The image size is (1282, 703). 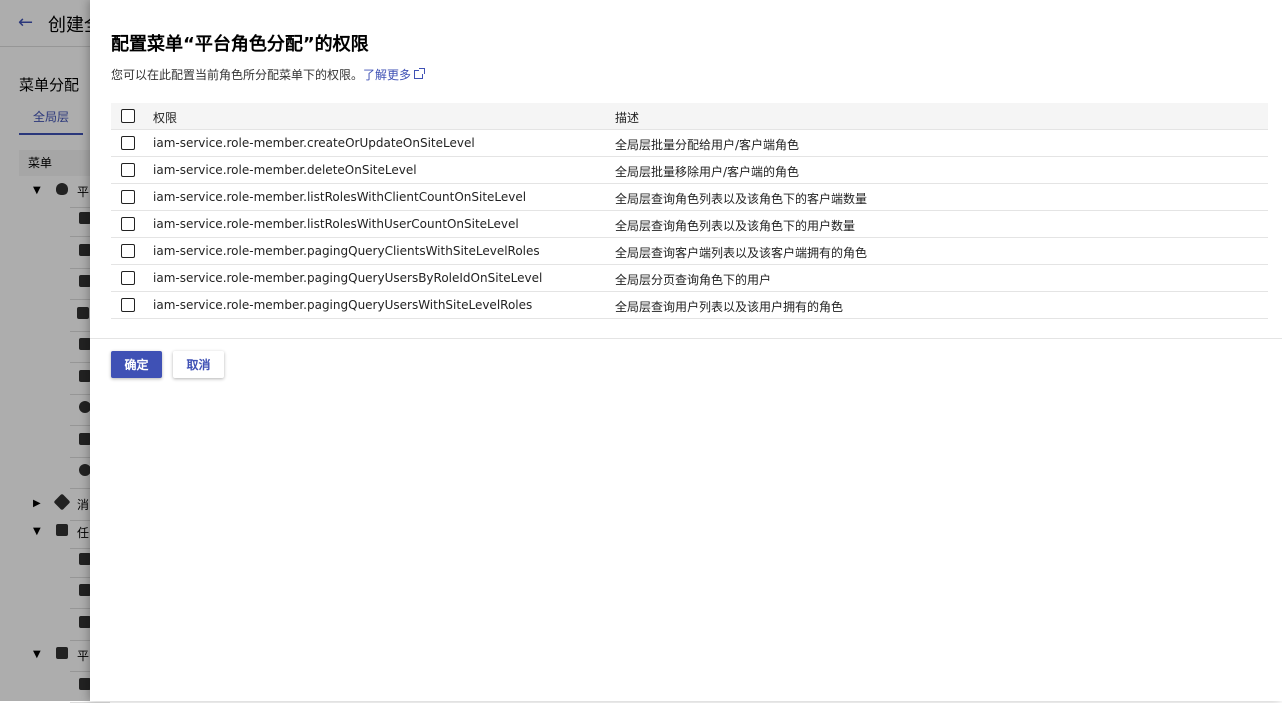 I want to click on cancel-button: 取消, so click(x=198, y=364).